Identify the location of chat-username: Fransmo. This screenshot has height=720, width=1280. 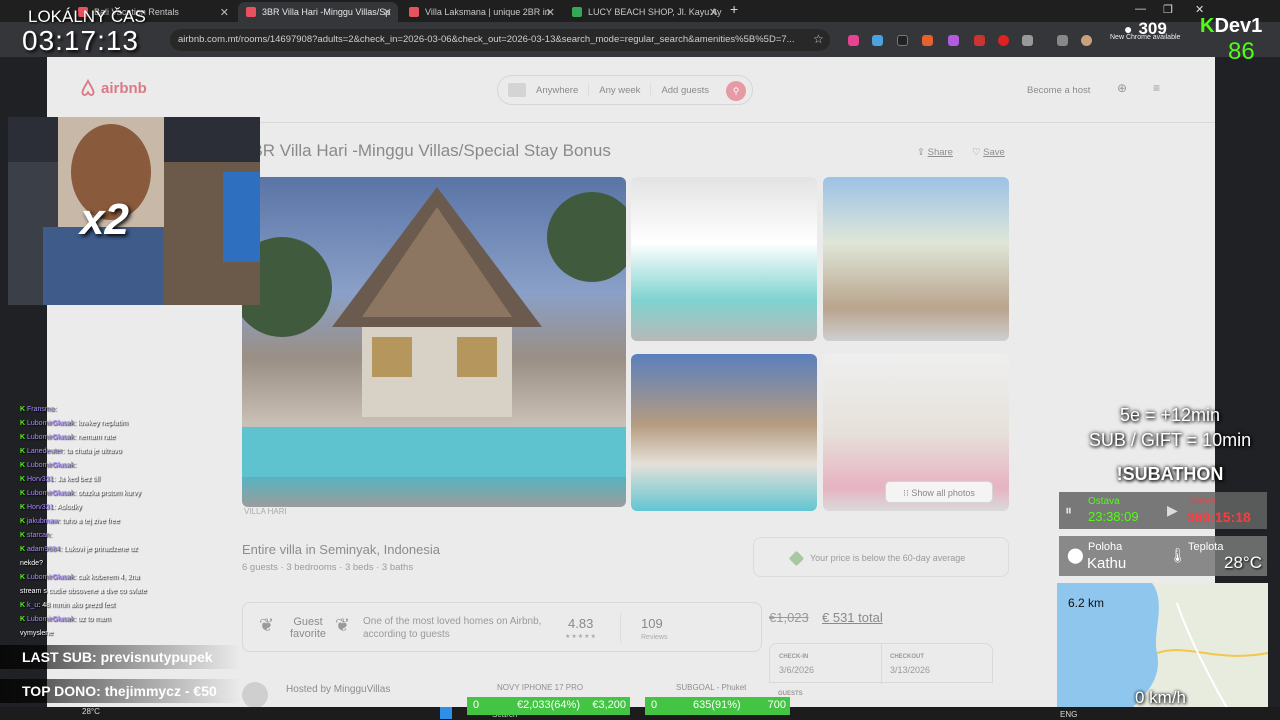
(41, 409).